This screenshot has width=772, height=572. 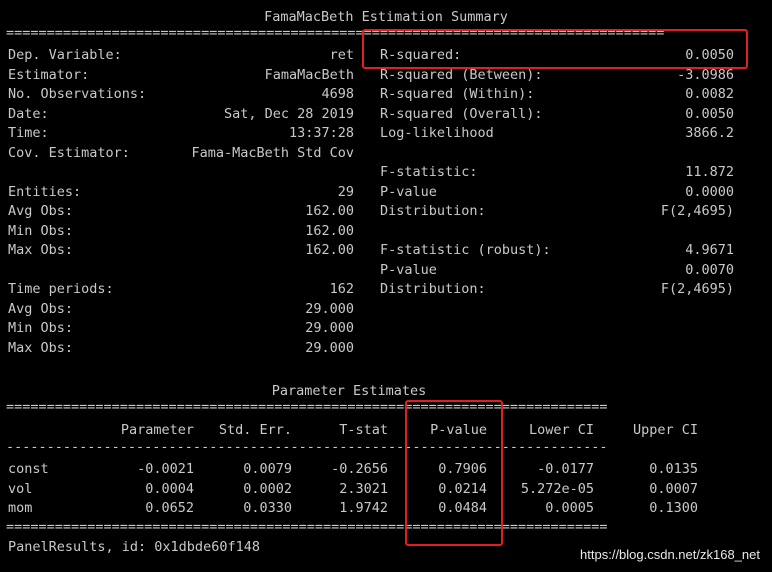 What do you see at coordinates (709, 269) in the screenshot?
I see `summary-stat-value: 0.0070` at bounding box center [709, 269].